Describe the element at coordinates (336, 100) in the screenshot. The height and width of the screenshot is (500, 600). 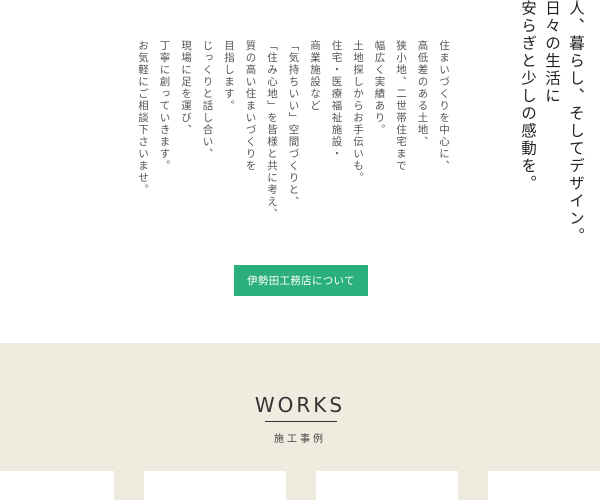
I see `intro-line: 住宅・医療福祉施設・` at that location.